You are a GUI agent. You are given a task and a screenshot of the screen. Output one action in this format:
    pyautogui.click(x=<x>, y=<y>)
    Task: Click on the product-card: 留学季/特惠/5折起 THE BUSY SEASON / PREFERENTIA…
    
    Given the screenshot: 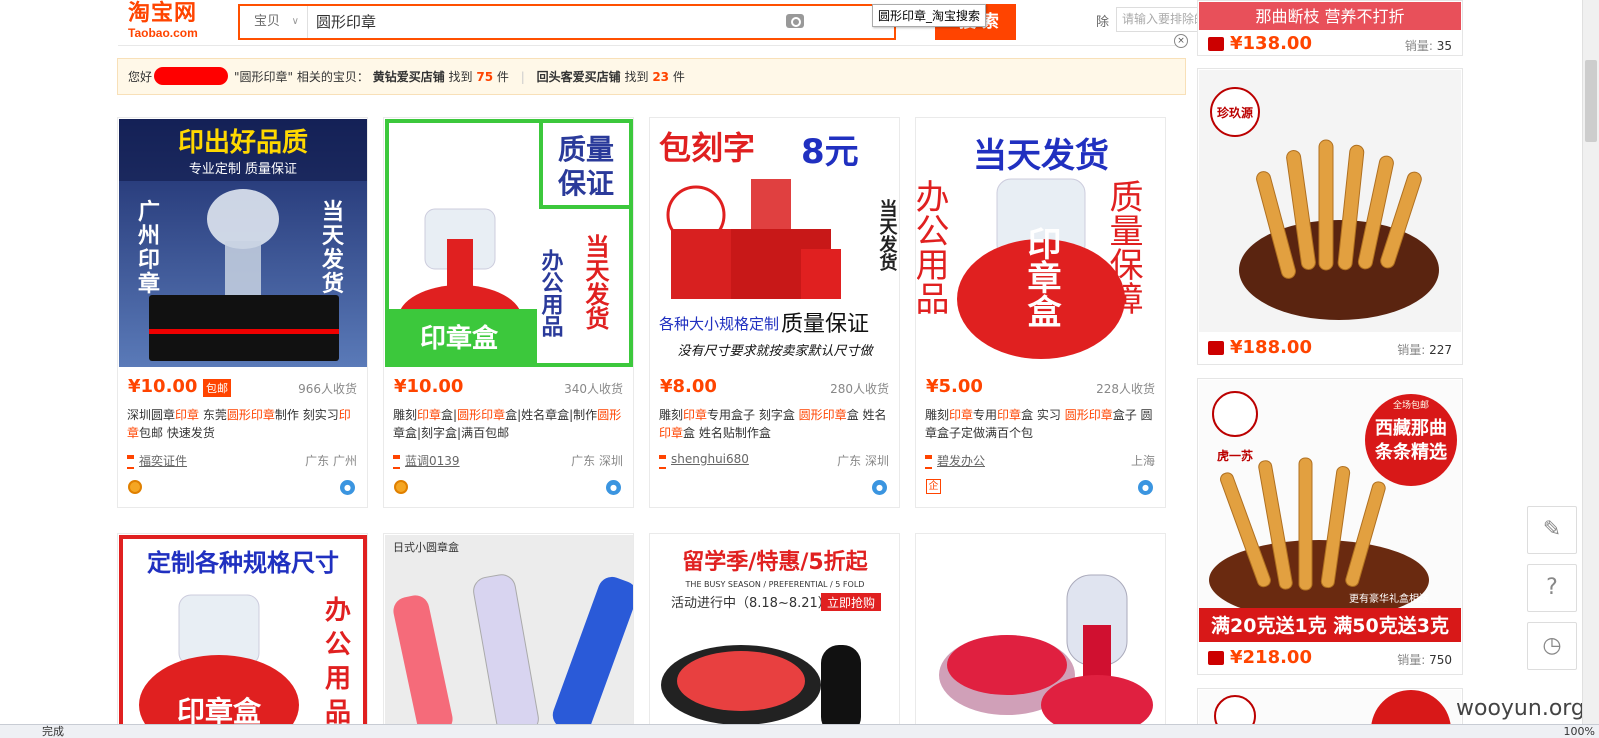 What is the action you would take?
    pyautogui.click(x=774, y=633)
    